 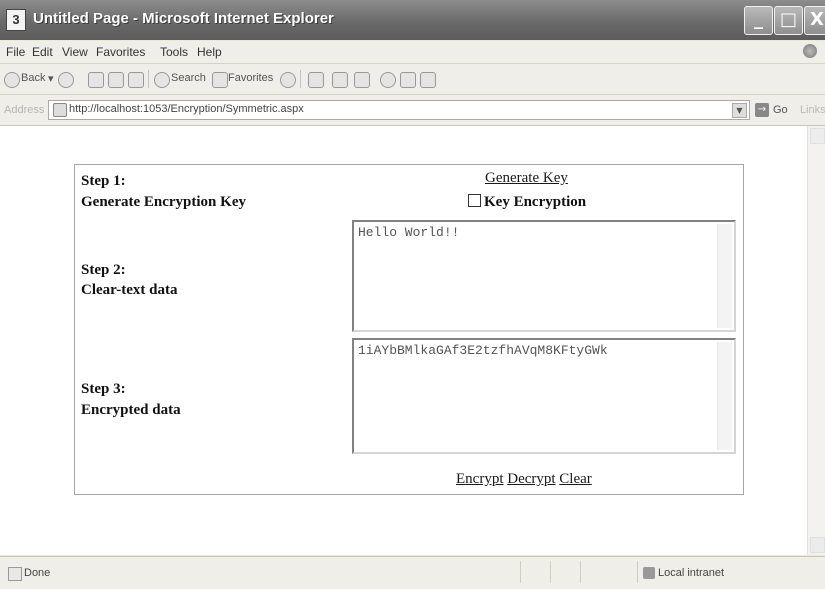 I want to click on key-encryption-option: Key Encryption, so click(x=527, y=202).